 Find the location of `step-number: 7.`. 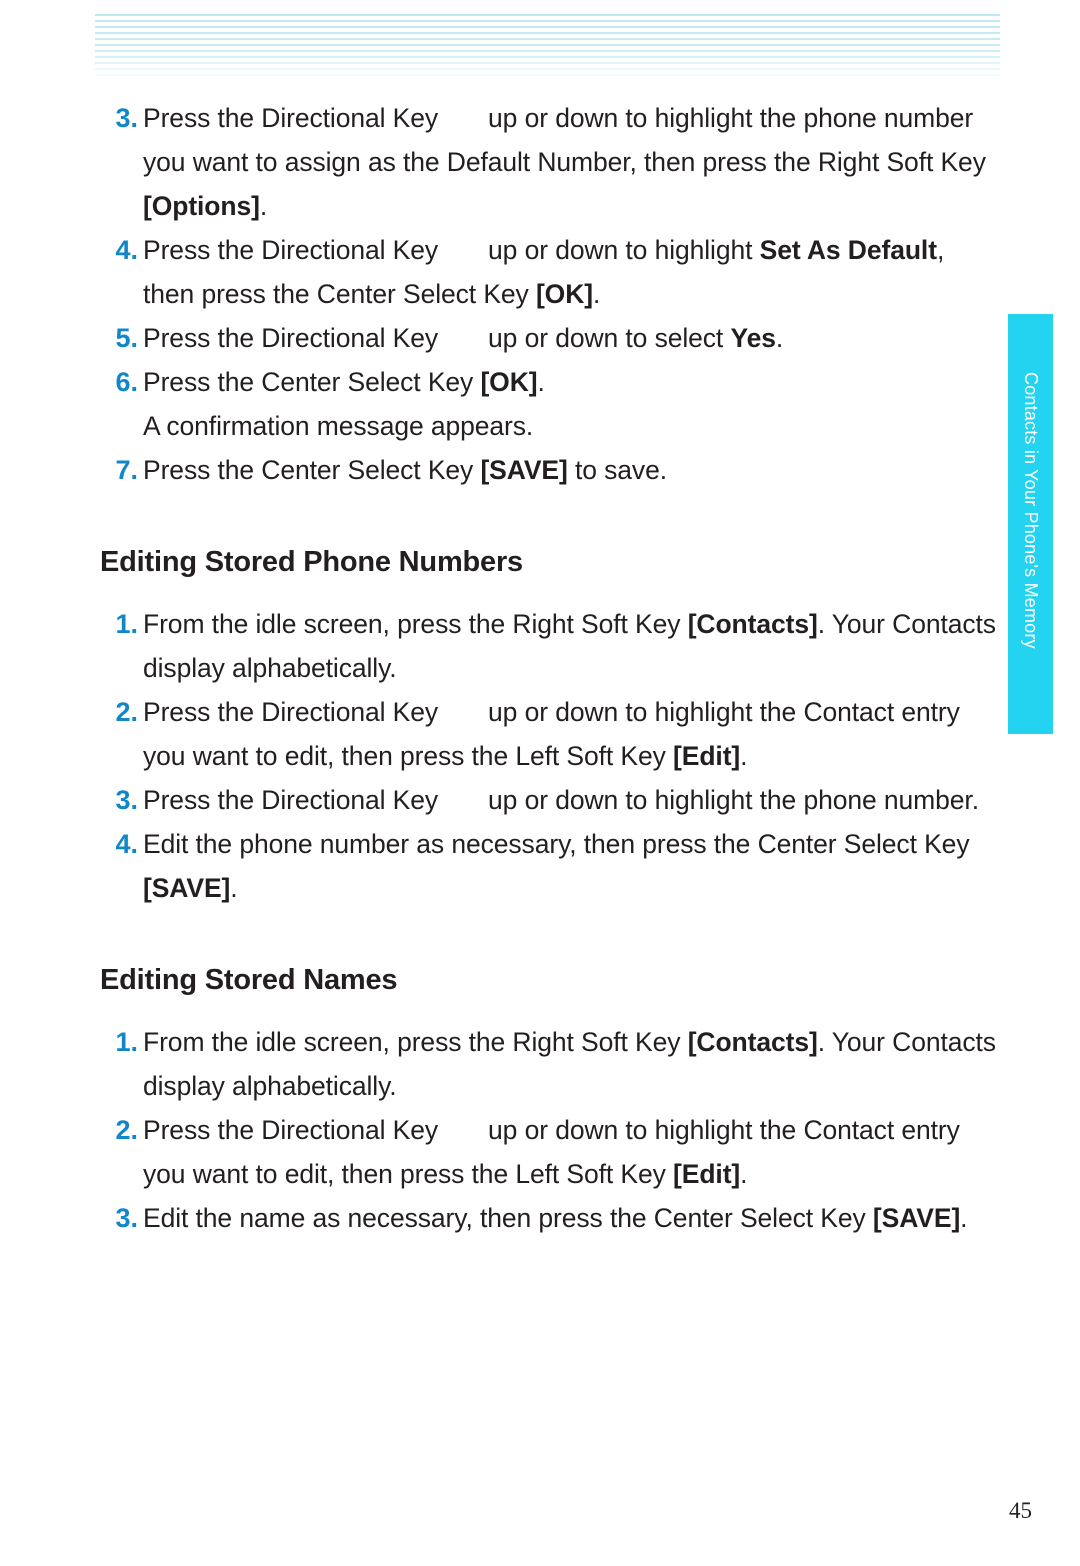

step-number: 7. is located at coordinates (126, 470).